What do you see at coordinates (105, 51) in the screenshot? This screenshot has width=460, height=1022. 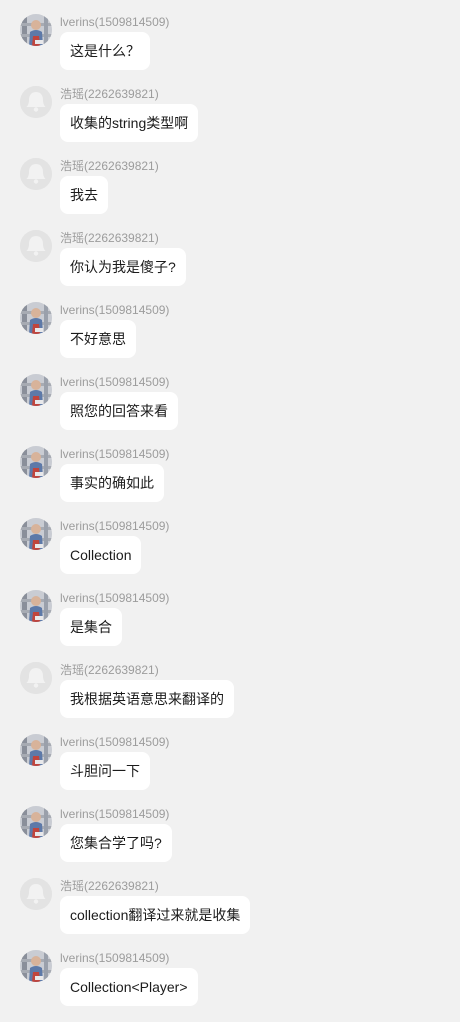 I see `message-bubble: 这是什么？` at bounding box center [105, 51].